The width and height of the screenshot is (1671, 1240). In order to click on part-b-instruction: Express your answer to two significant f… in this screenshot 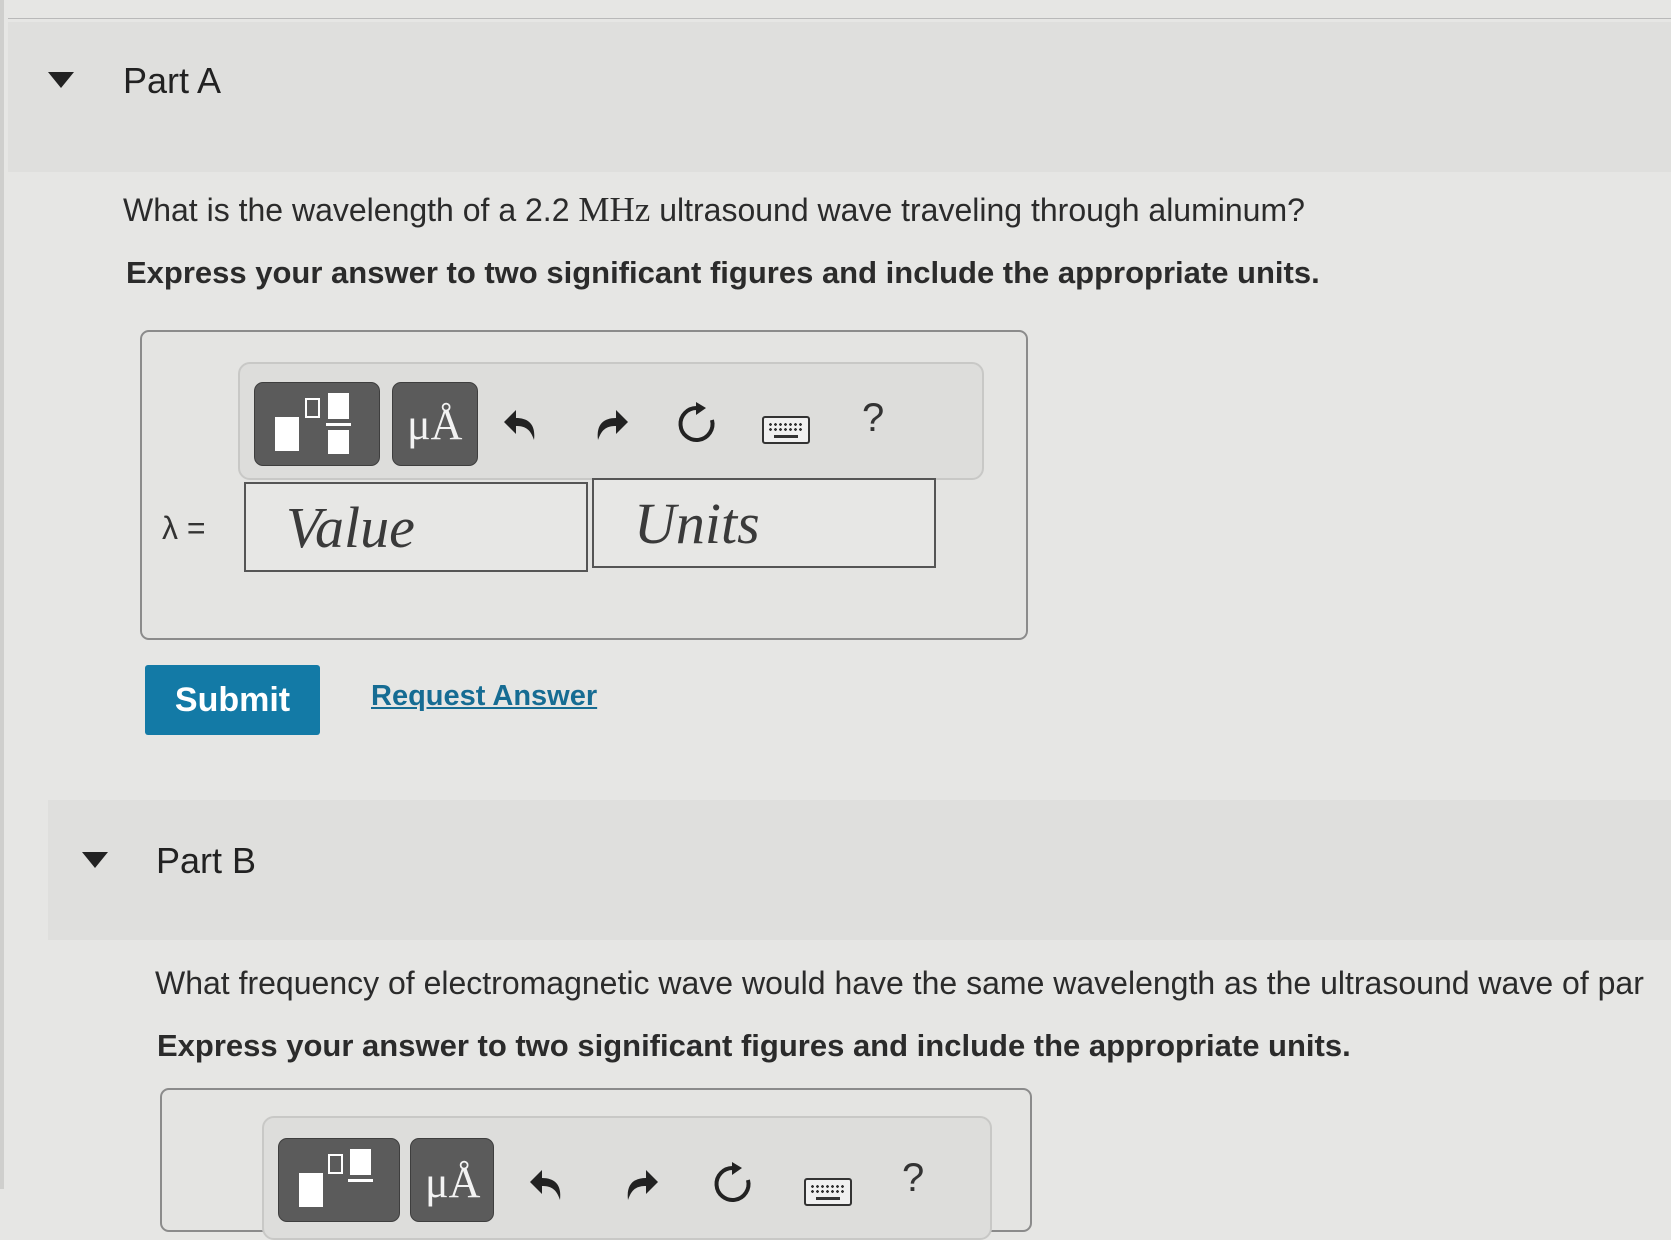, I will do `click(754, 1045)`.